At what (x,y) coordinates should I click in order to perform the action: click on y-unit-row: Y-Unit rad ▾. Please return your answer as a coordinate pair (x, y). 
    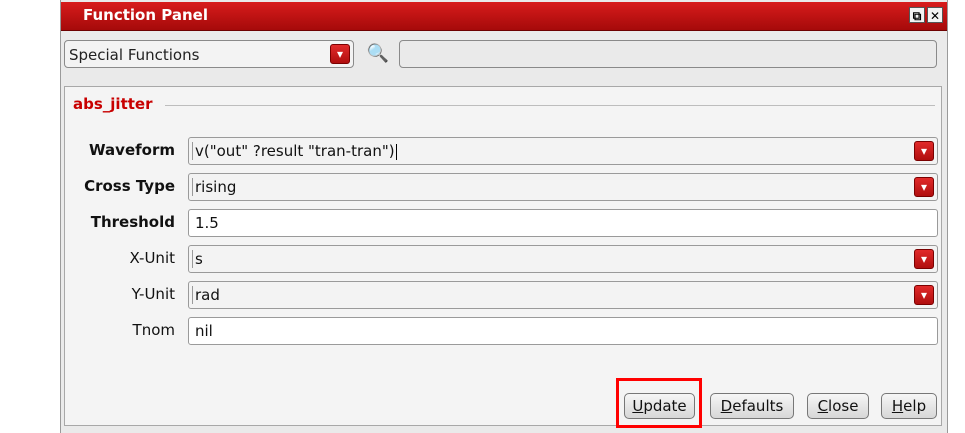
    Looking at the image, I should click on (503, 295).